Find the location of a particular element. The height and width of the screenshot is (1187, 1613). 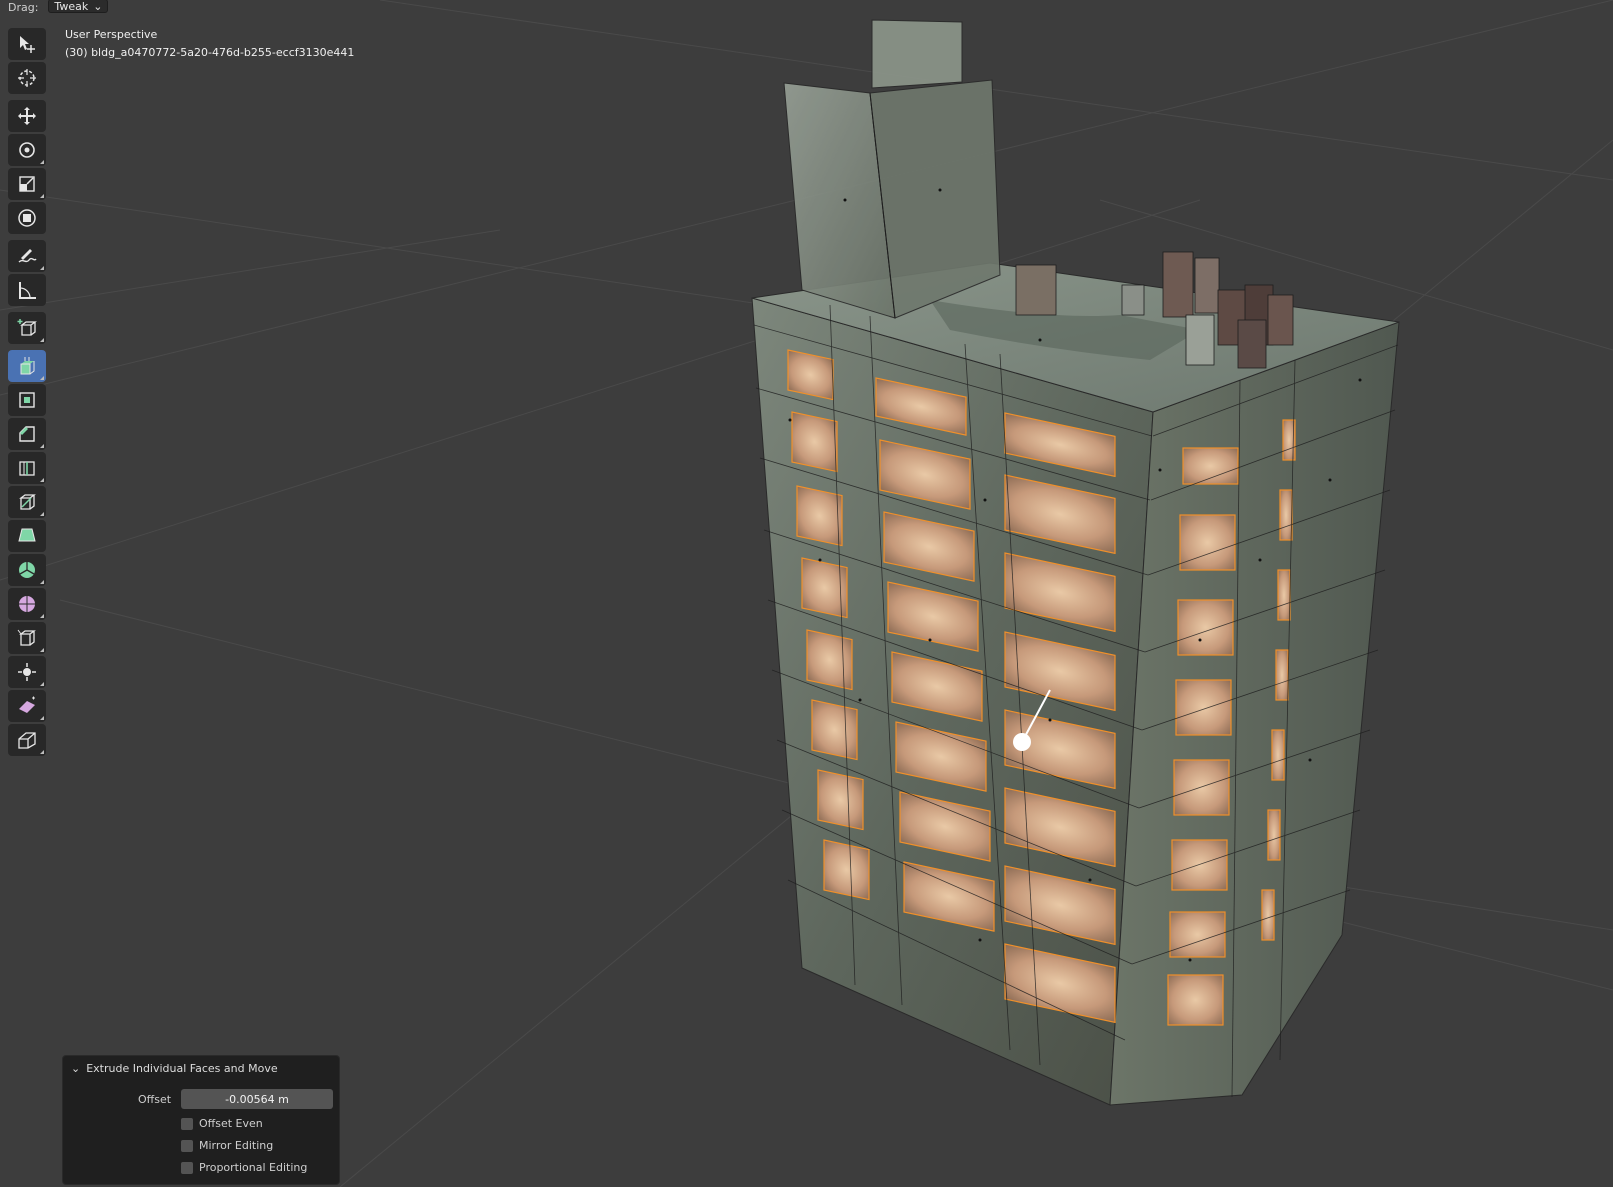

tool-loop-cut is located at coordinates (27, 468).